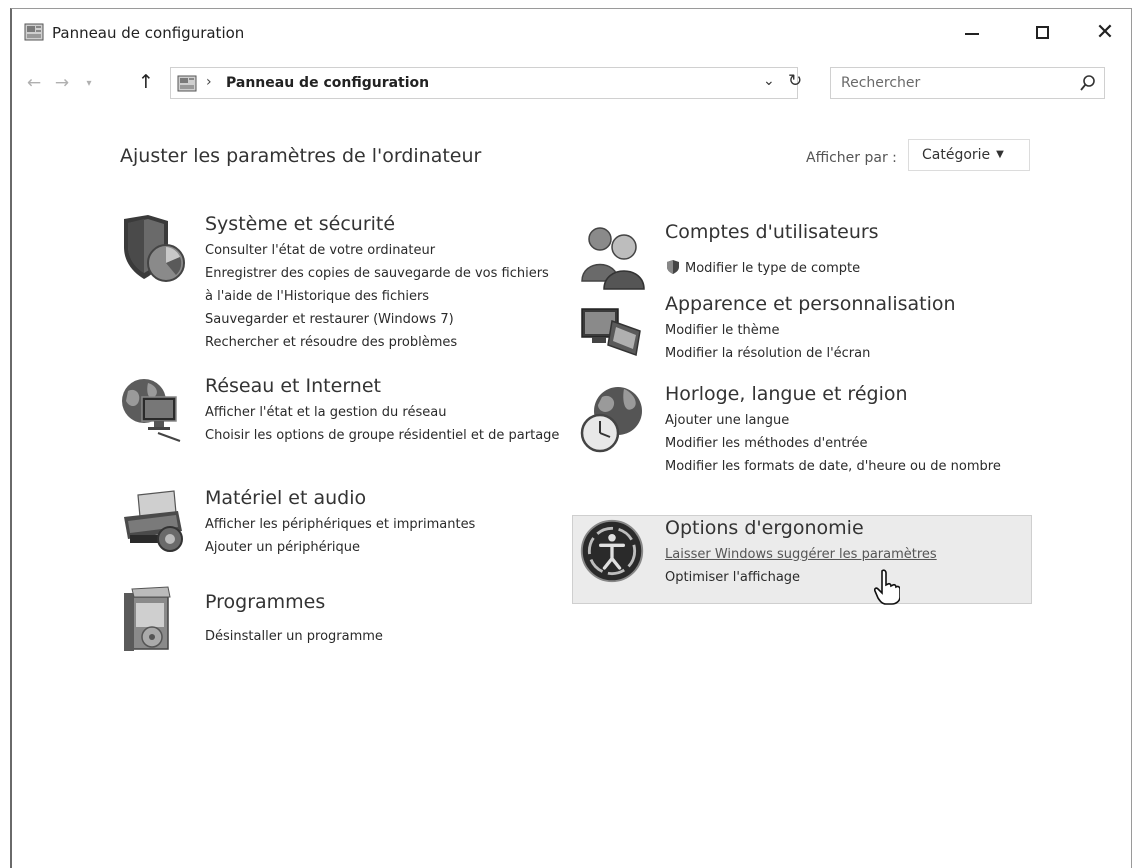 This screenshot has width=1134, height=868. I want to click on minimize-icon, so click(972, 34).